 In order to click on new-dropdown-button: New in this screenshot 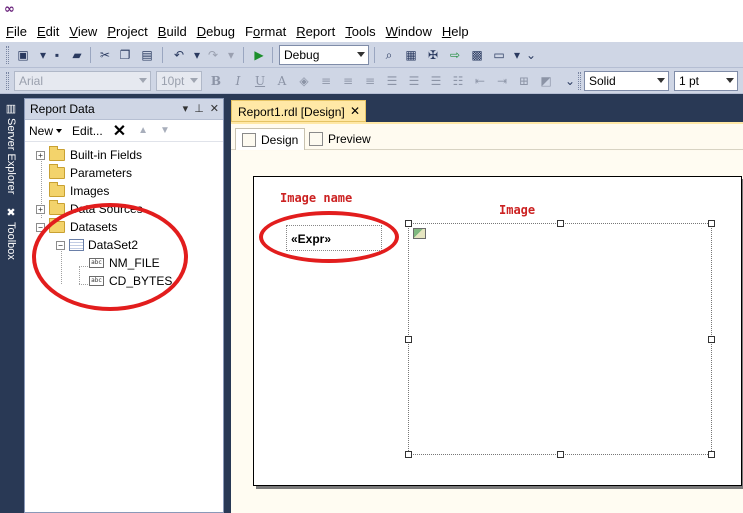, I will do `click(46, 130)`.